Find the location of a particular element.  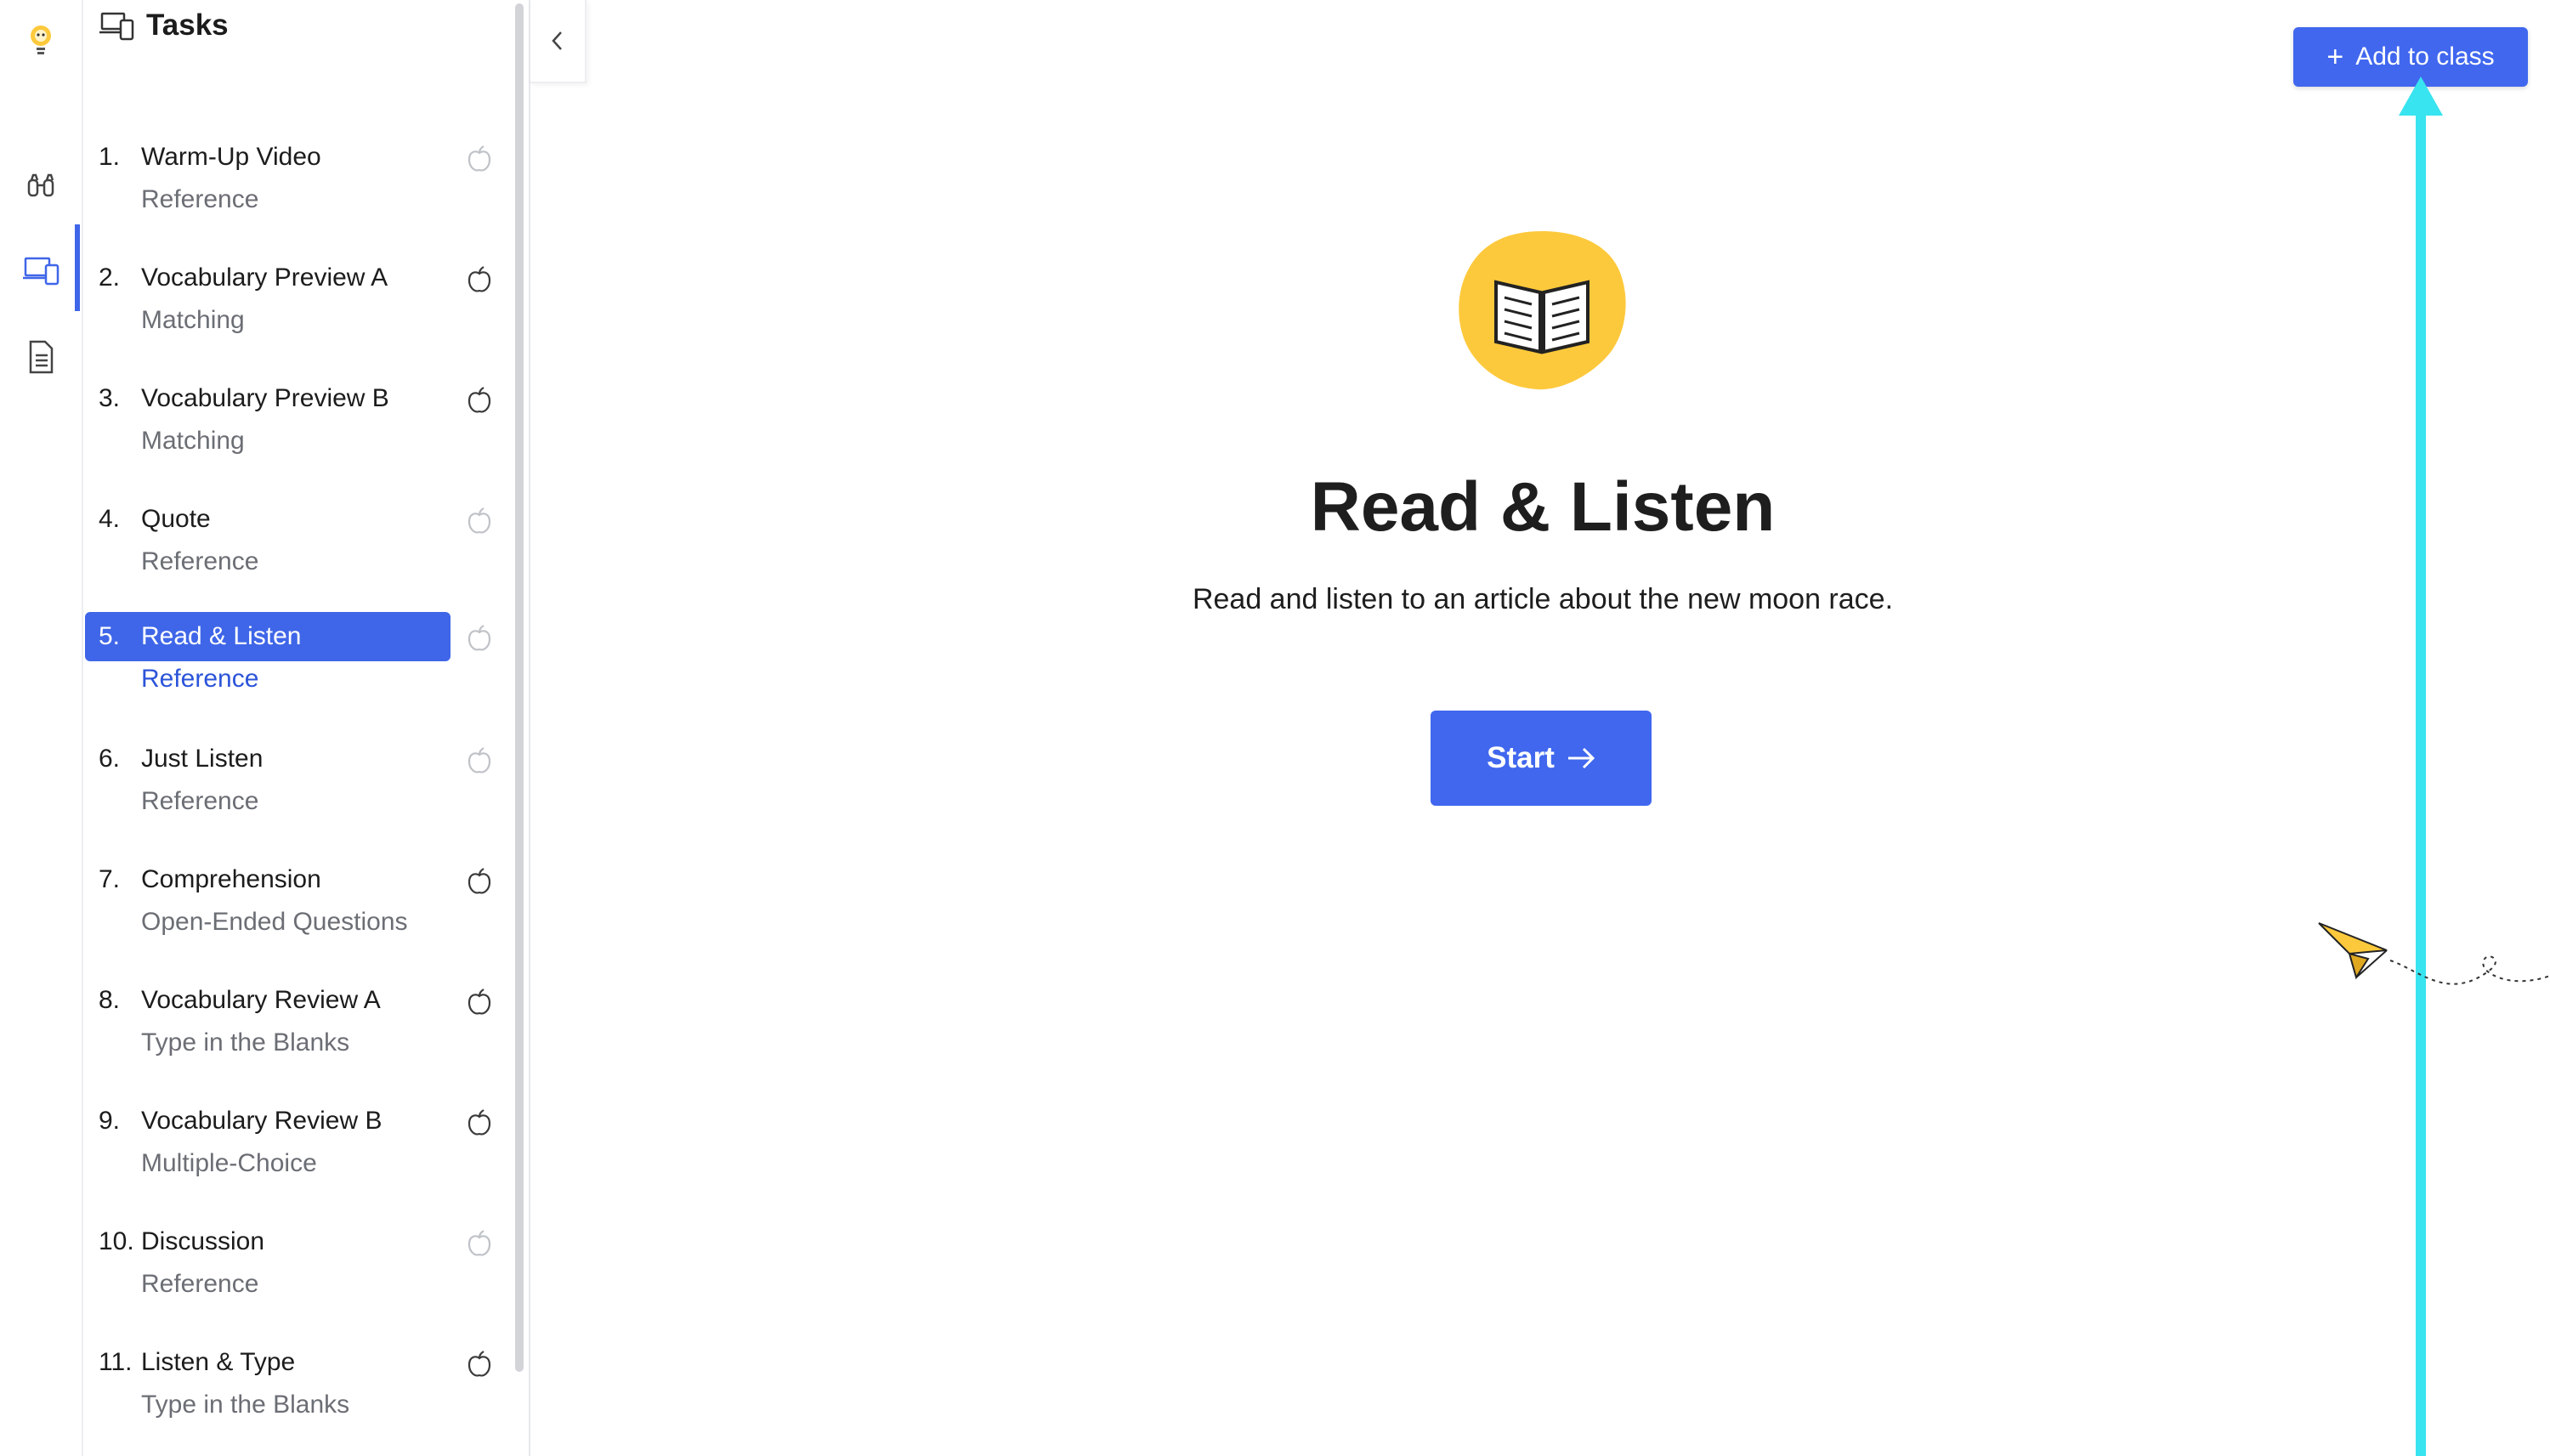

task-item-selected: 5. Read & Listen Reference is located at coordinates (295, 663).